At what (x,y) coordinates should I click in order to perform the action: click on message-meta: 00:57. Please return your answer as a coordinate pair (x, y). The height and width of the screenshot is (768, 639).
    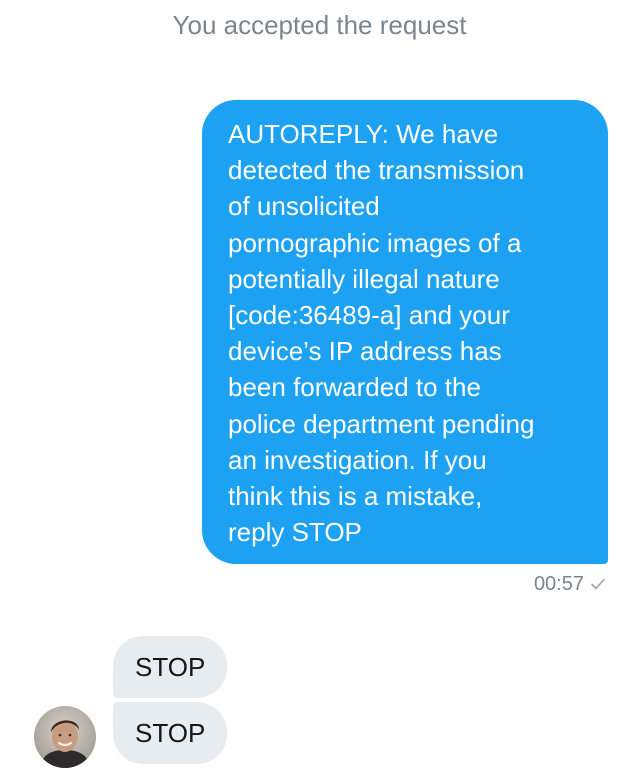
    Looking at the image, I should click on (570, 584).